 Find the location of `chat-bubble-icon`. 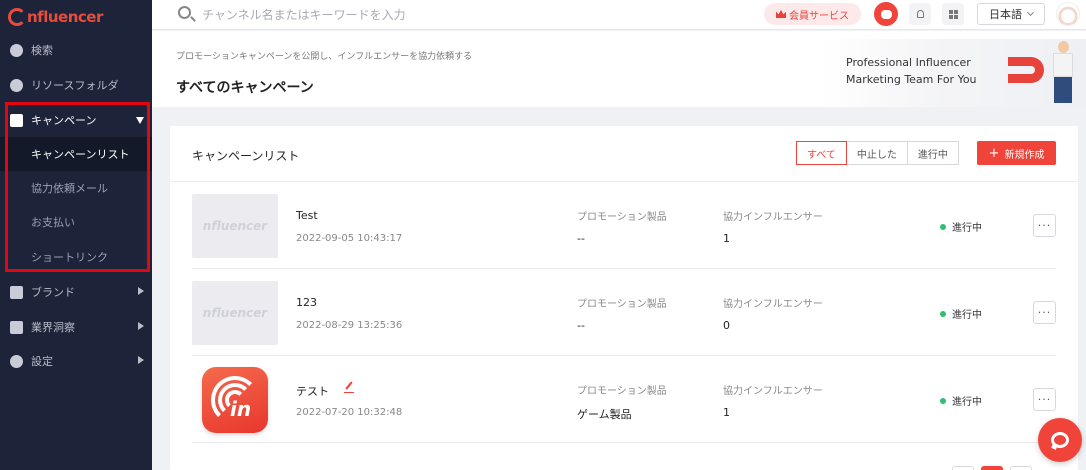

chat-bubble-icon is located at coordinates (886, 14).